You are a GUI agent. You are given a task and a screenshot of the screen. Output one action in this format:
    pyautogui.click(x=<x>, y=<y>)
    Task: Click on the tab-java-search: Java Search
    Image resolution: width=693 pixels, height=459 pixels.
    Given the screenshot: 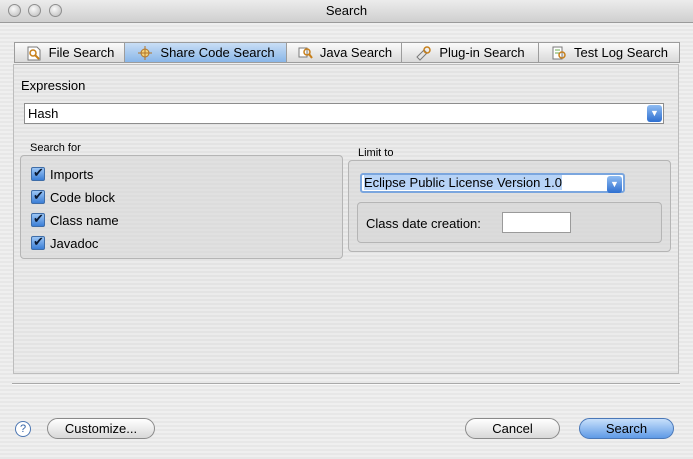 What is the action you would take?
    pyautogui.click(x=343, y=52)
    